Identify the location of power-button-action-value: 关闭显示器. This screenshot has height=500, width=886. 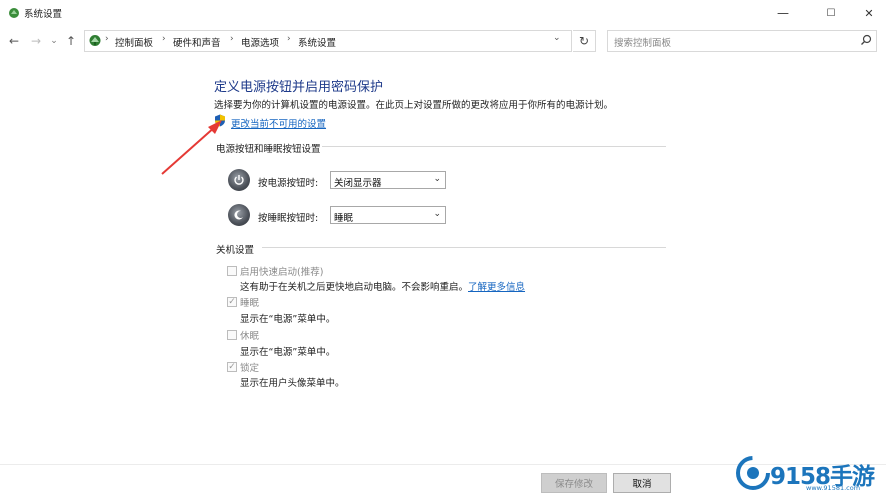
(358, 183).